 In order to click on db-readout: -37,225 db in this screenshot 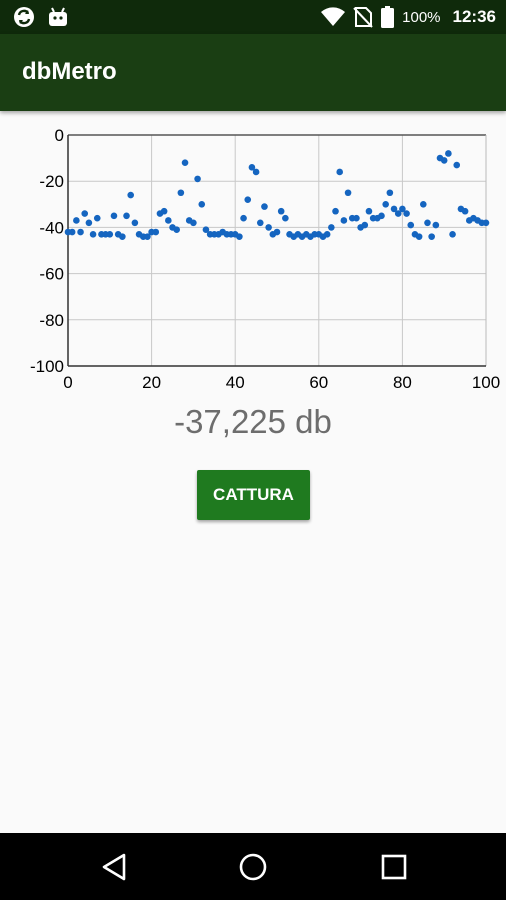, I will do `click(253, 421)`.